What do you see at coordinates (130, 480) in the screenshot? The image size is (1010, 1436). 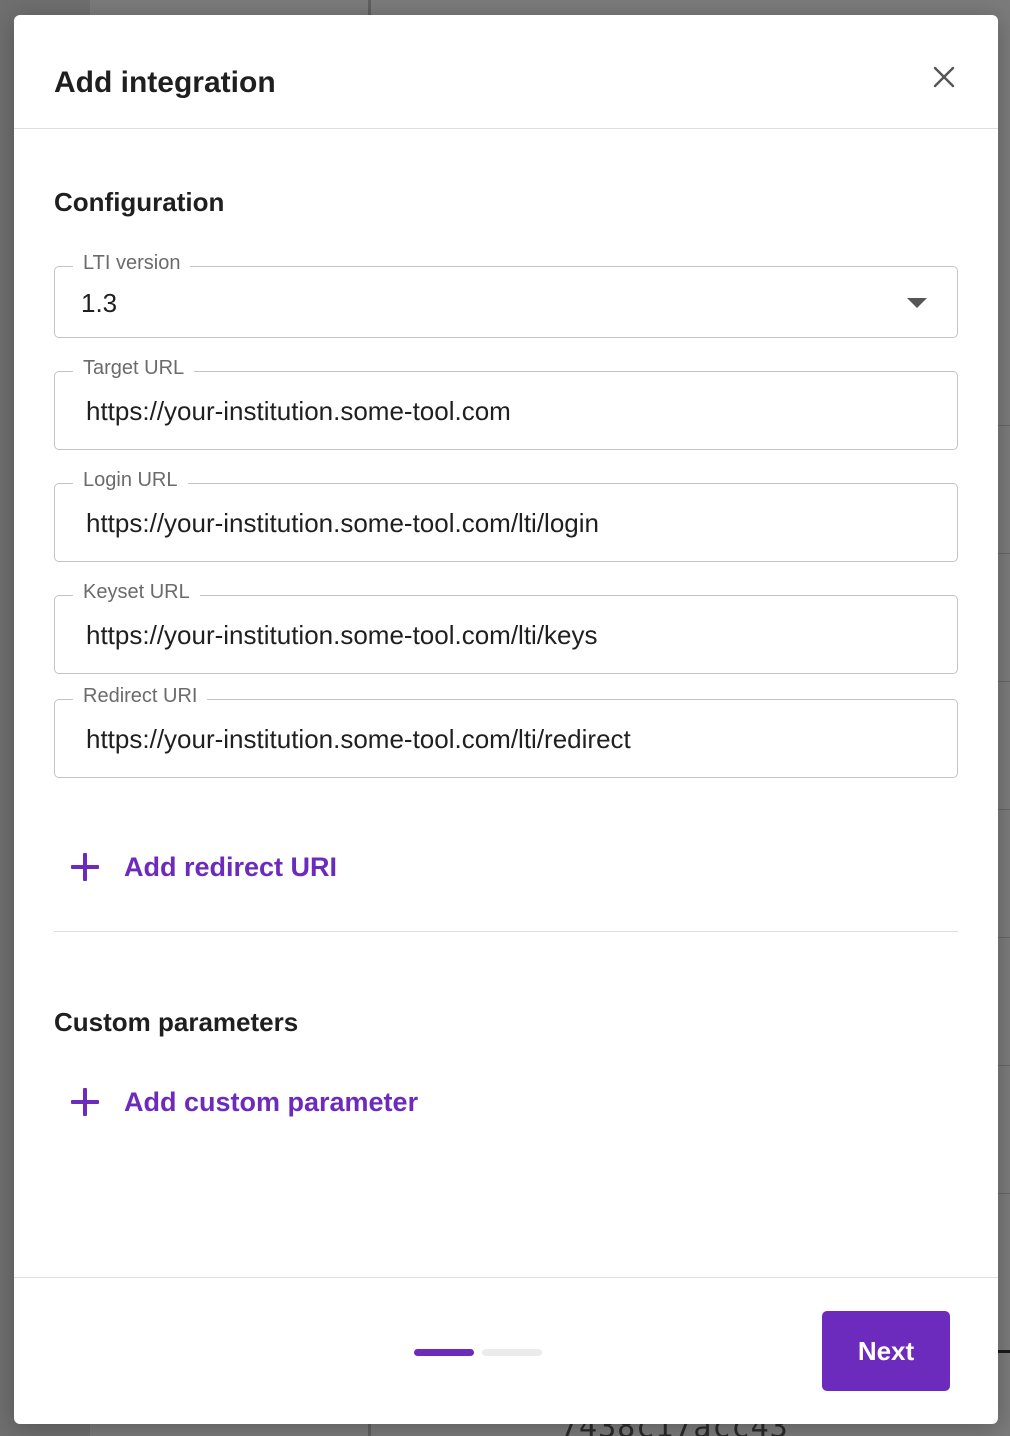 I see `login-url-label: Login URL` at bounding box center [130, 480].